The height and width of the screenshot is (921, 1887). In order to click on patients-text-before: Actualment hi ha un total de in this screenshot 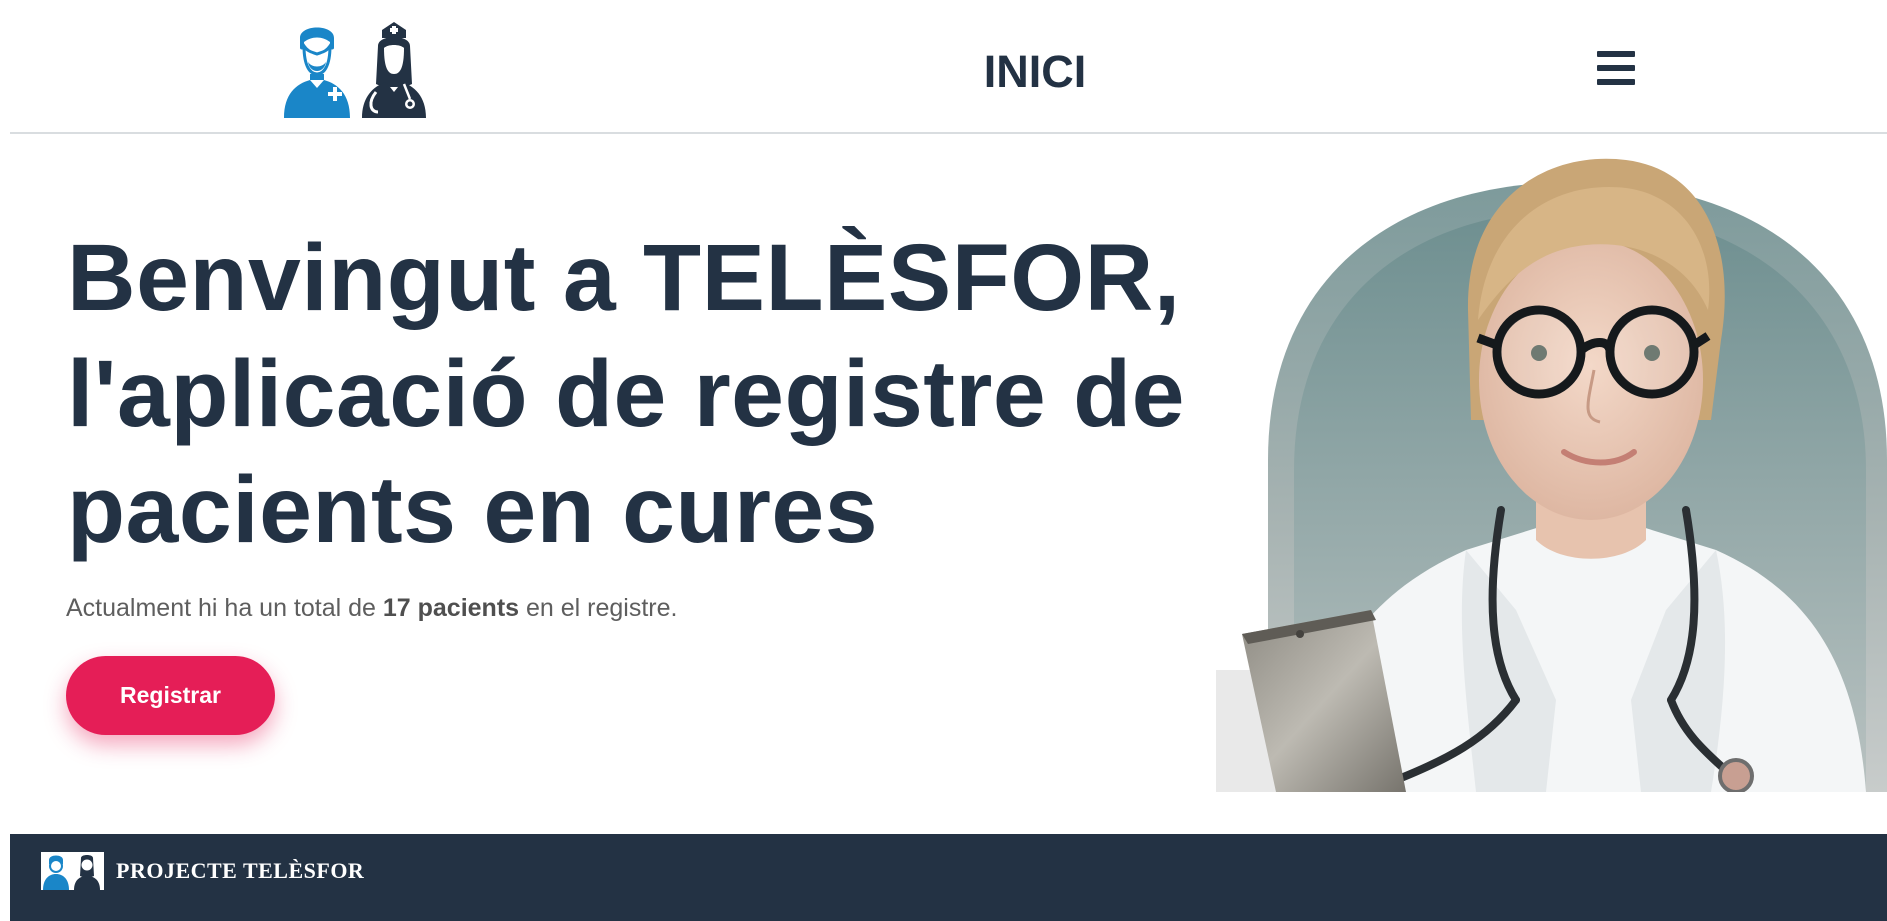, I will do `click(224, 608)`.